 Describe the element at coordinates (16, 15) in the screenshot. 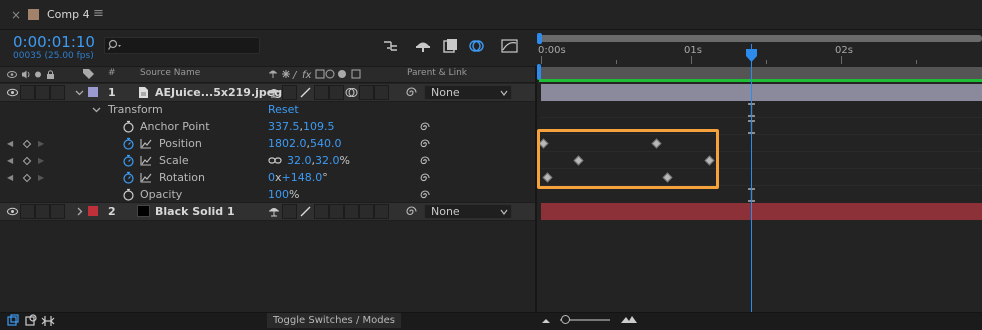

I see `close-tab-icon: ×` at that location.